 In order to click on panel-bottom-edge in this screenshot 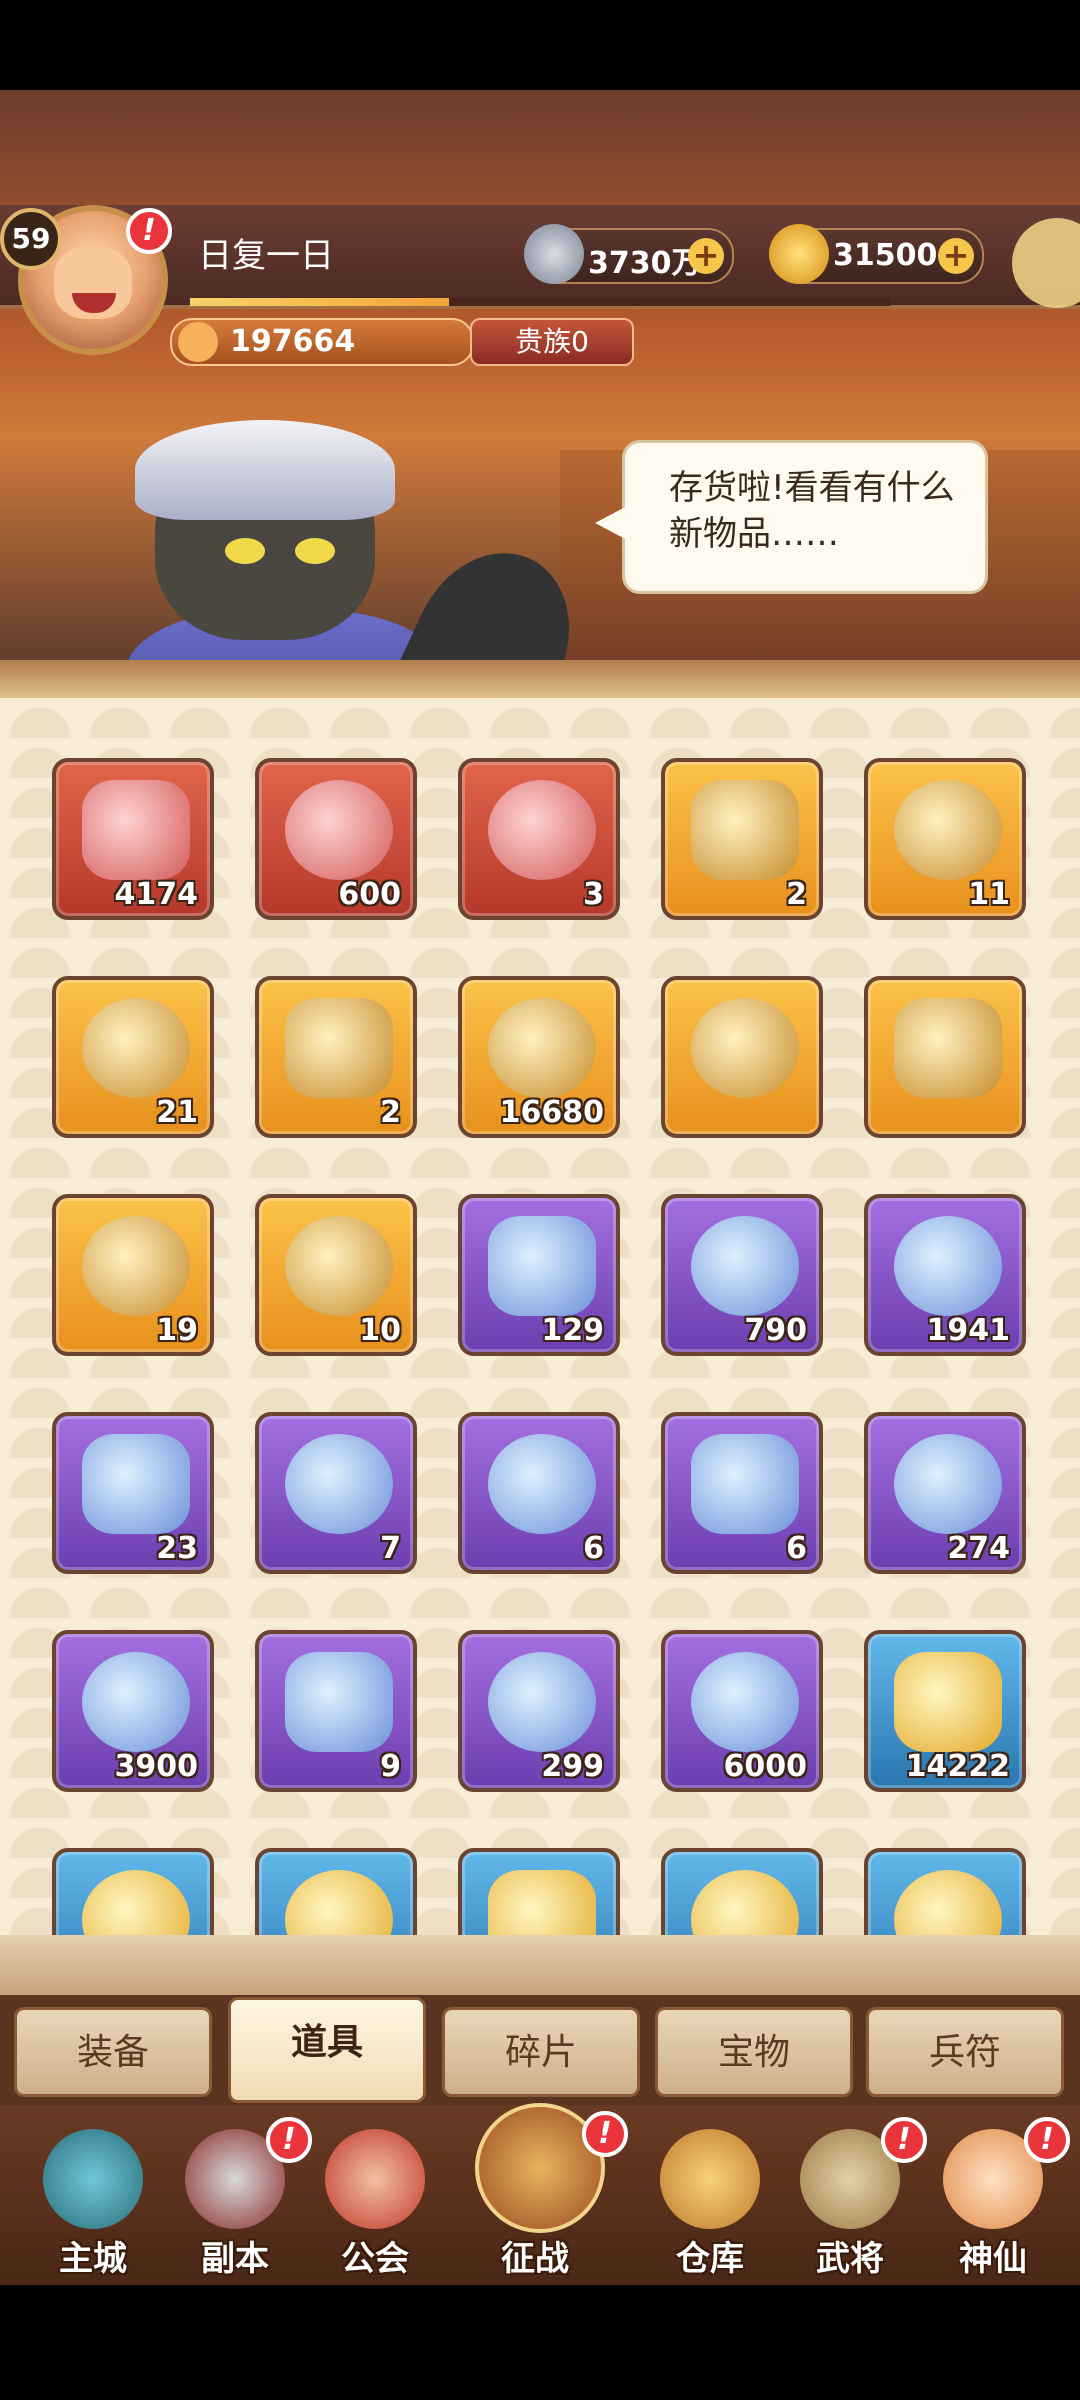, I will do `click(540, 1965)`.